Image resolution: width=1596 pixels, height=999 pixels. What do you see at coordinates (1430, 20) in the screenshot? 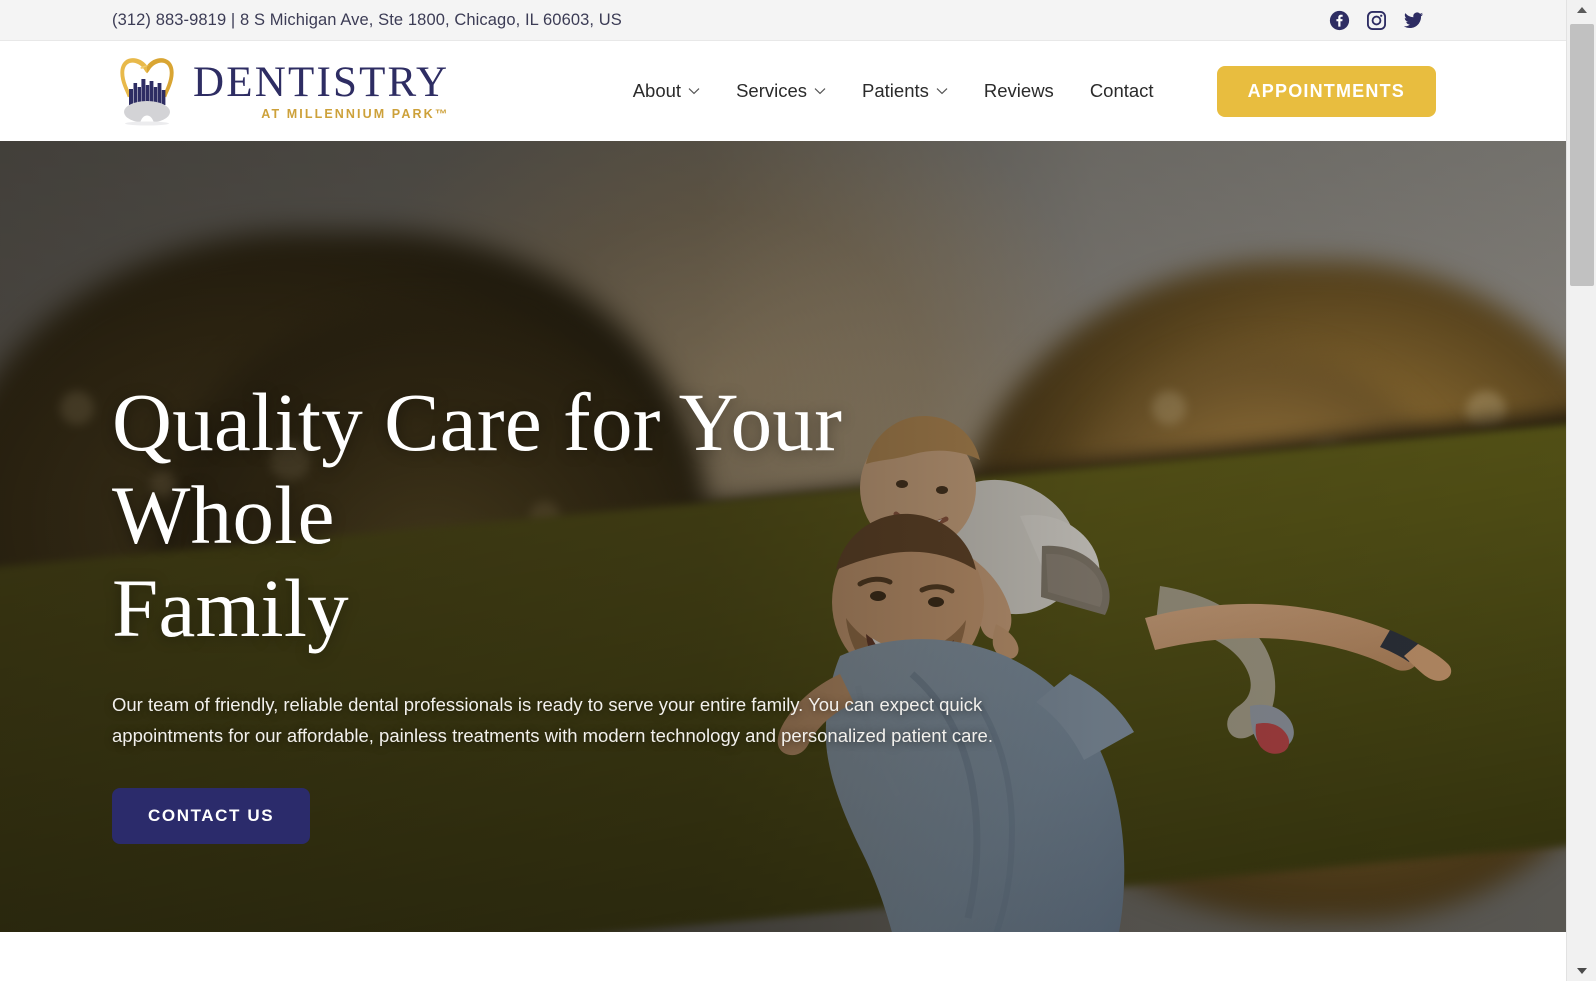
I see `social-links` at bounding box center [1430, 20].